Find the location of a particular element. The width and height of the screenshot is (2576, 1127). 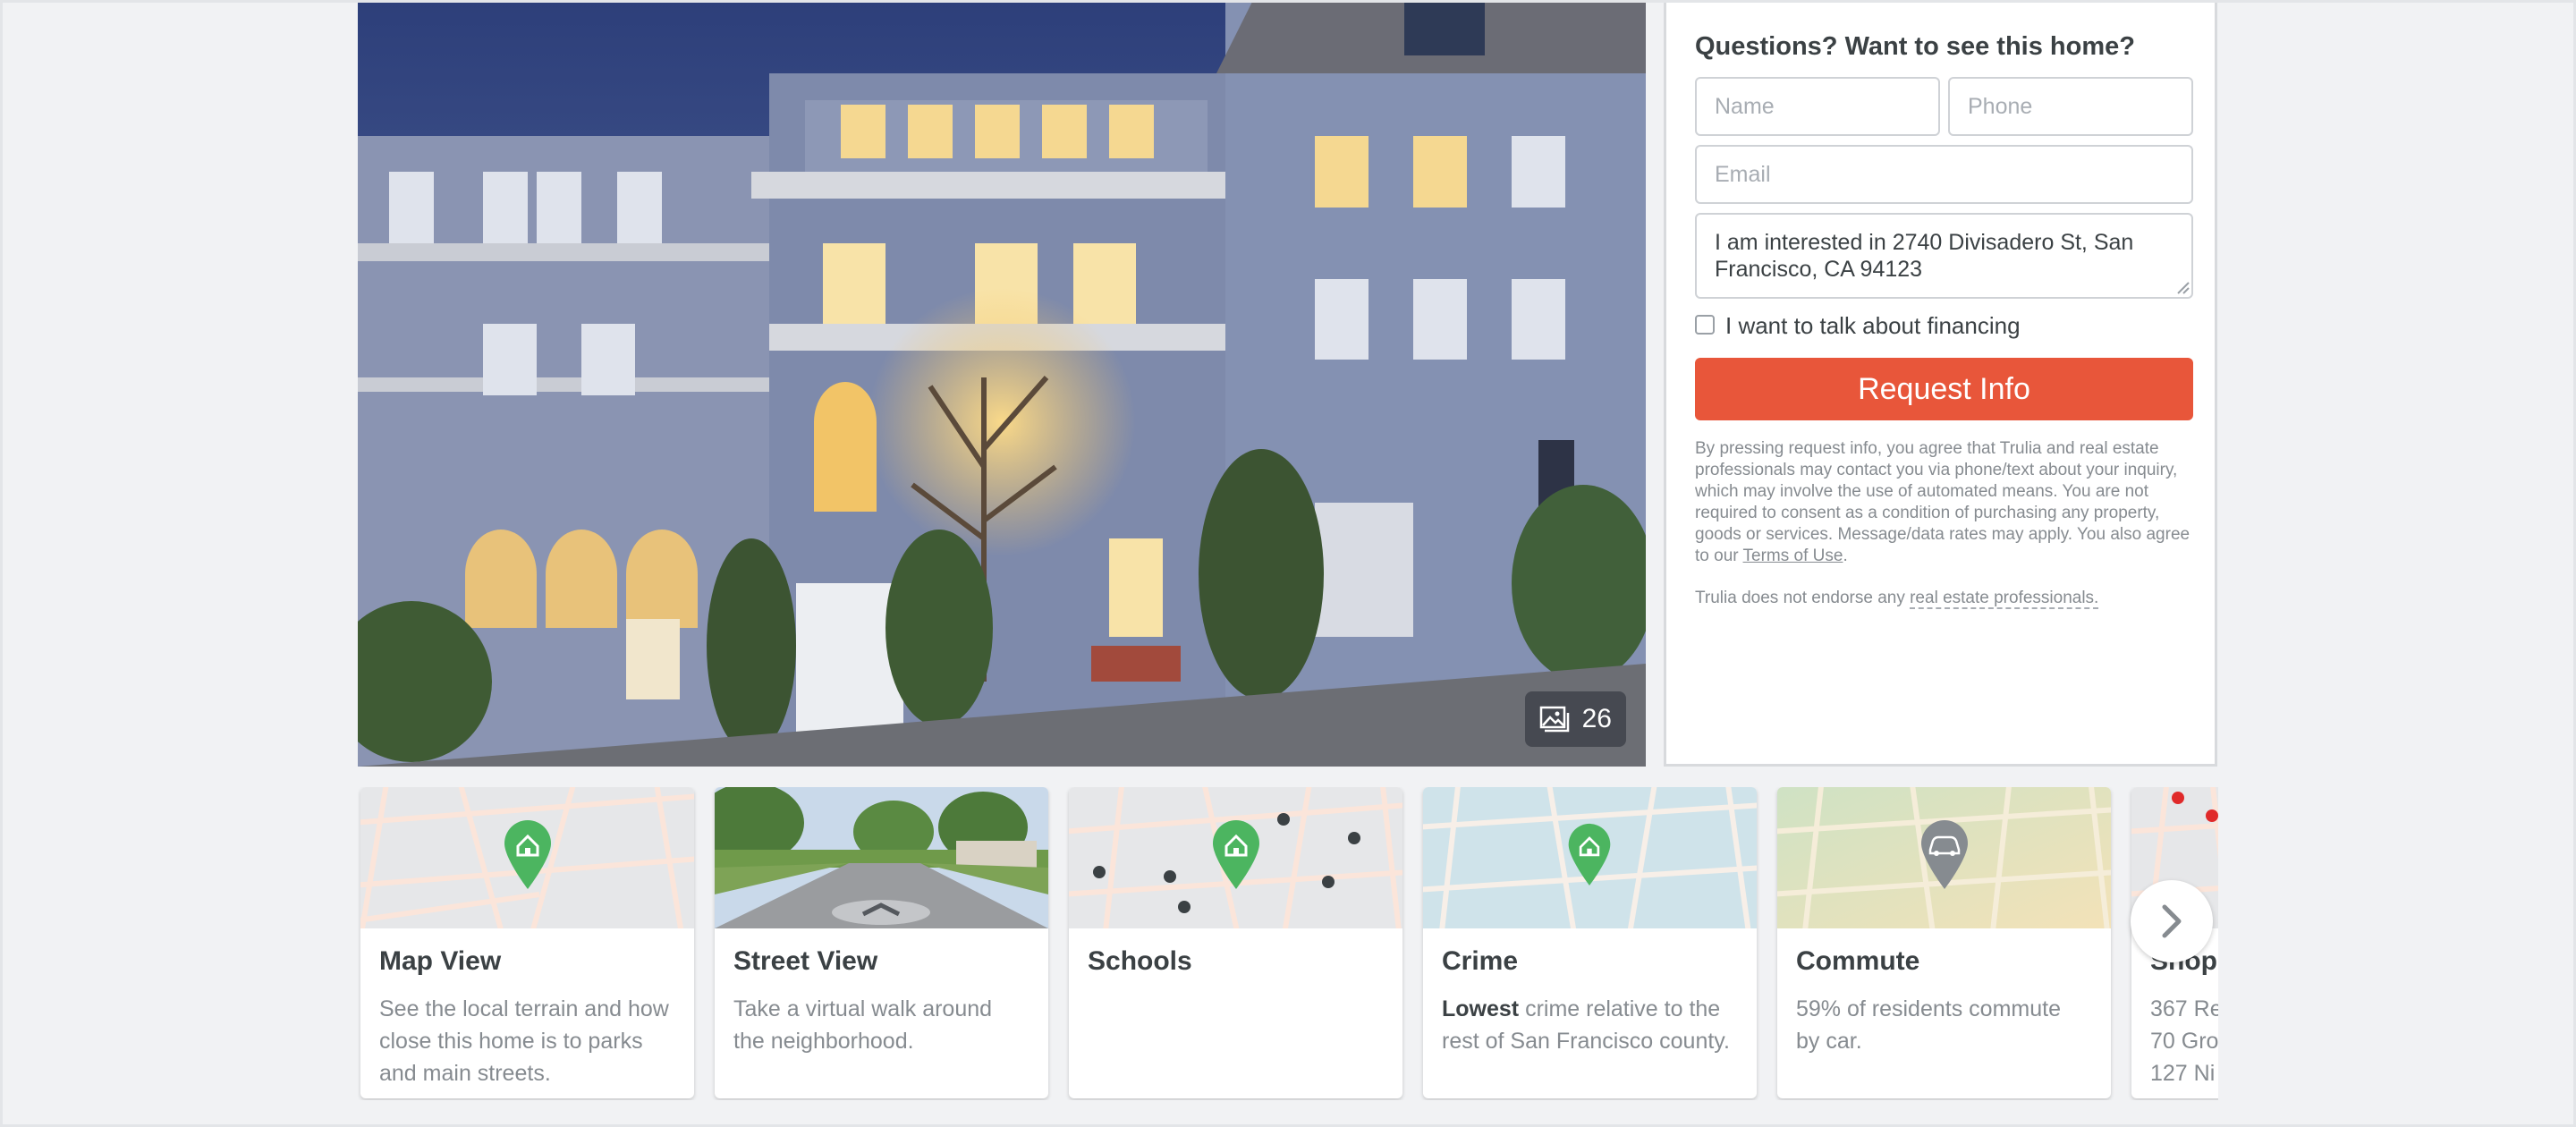

car-pin-icon is located at coordinates (1944, 854).